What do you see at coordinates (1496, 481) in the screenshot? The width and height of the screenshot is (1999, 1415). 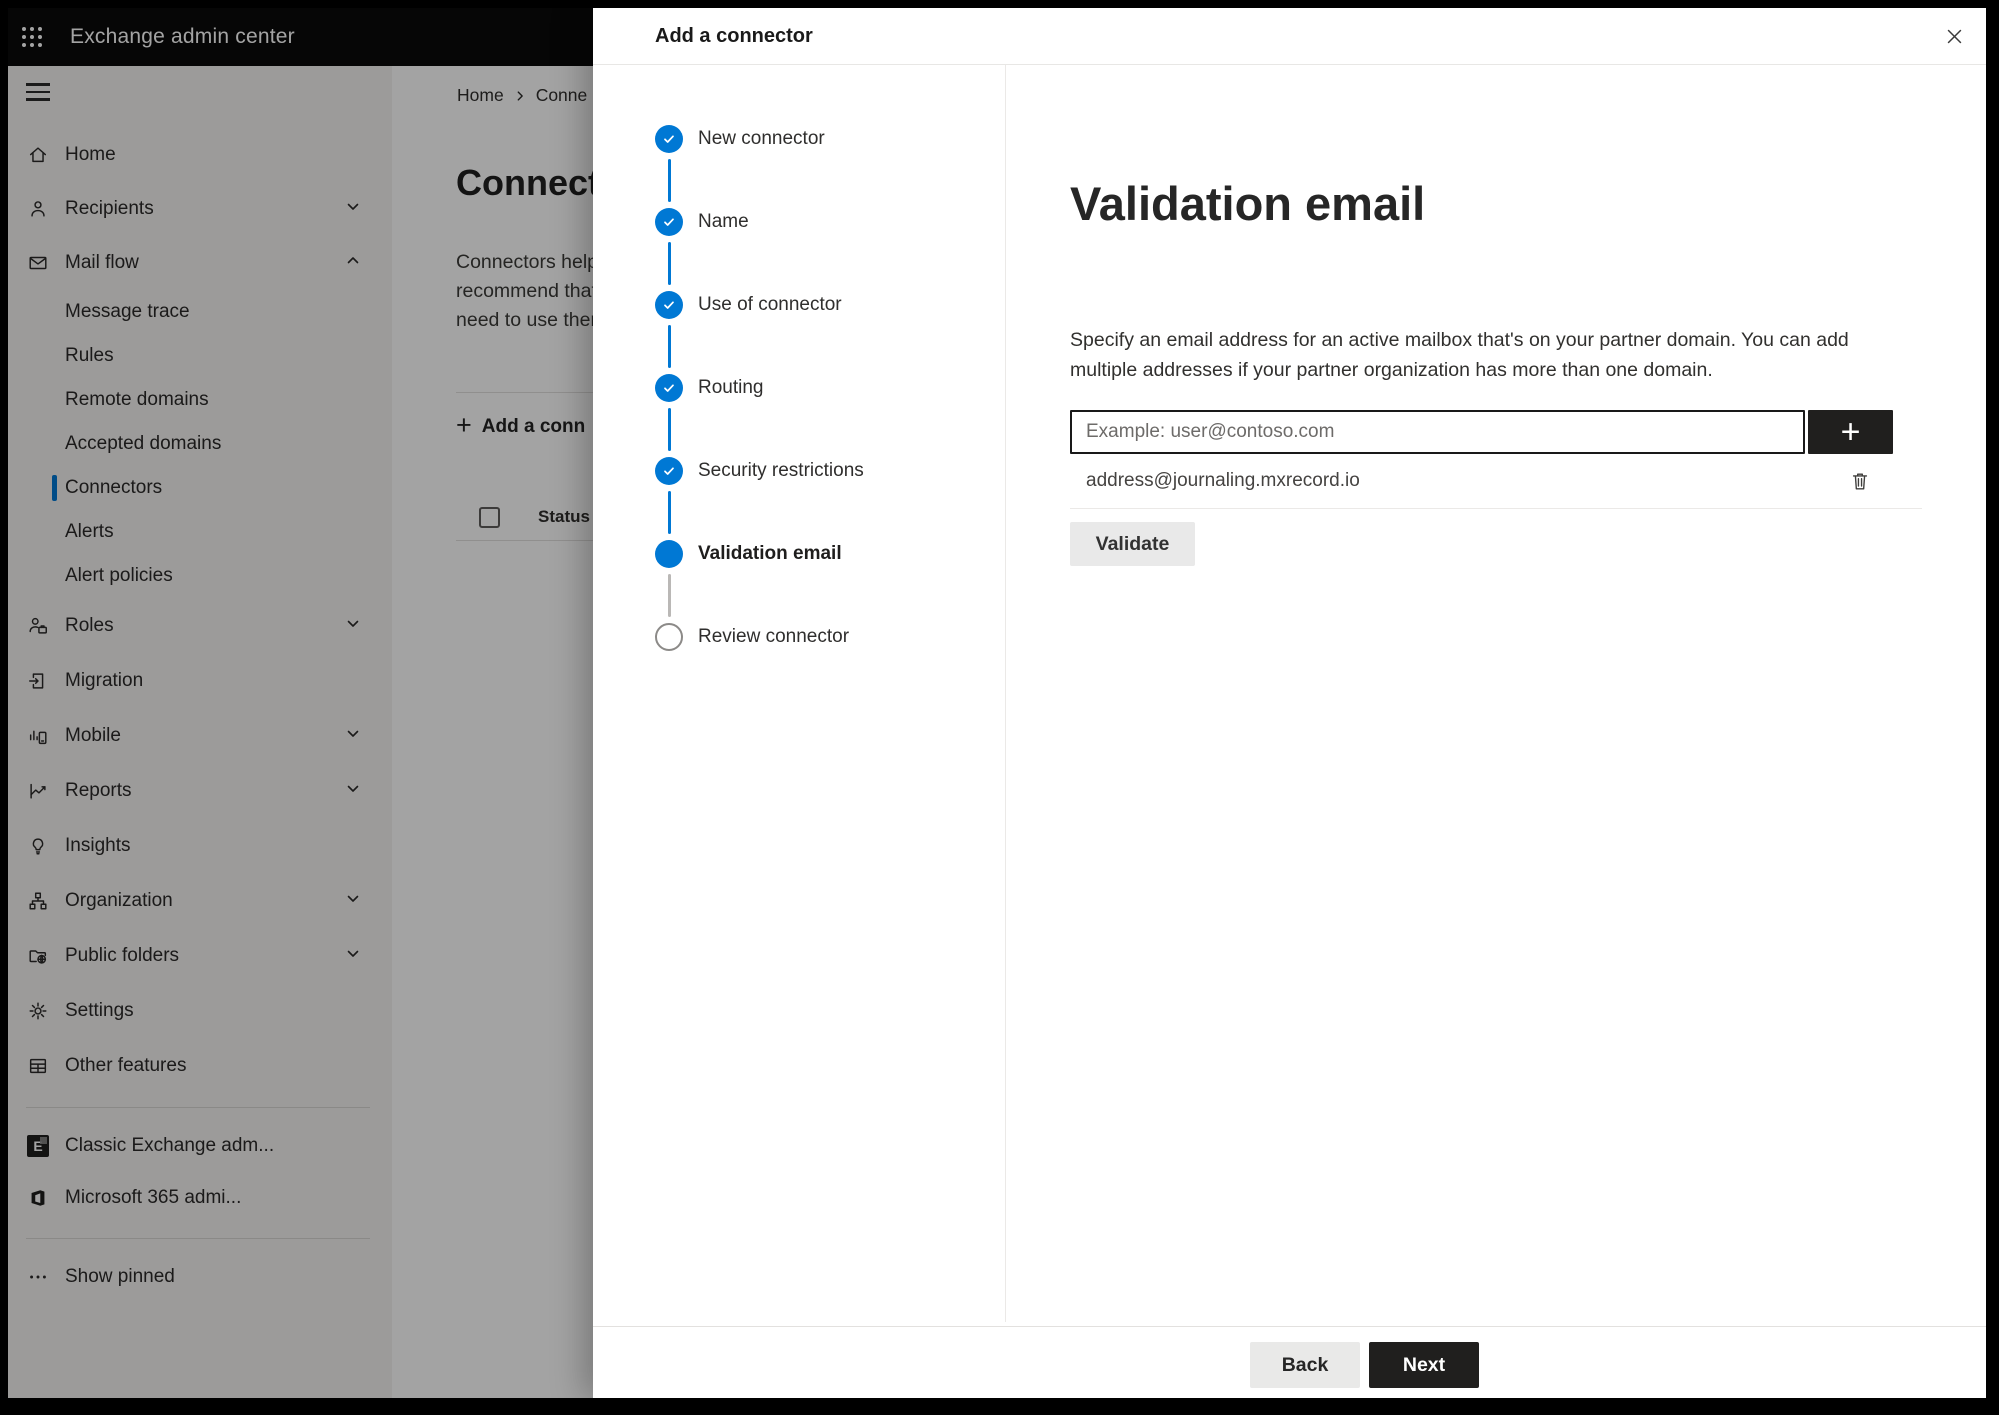 I see `email-address-row: address@journaling.mxrecord.io` at bounding box center [1496, 481].